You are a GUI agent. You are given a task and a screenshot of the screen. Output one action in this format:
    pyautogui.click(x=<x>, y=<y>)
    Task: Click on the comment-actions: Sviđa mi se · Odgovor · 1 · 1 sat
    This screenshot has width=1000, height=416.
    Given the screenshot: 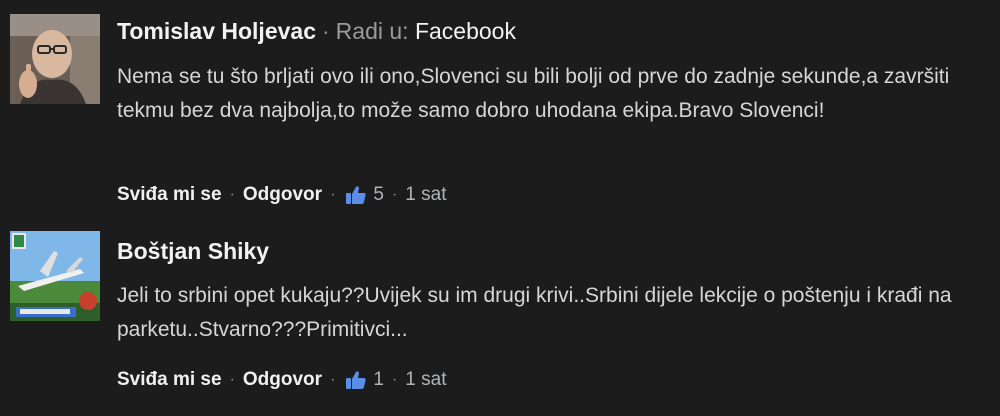 What is the action you would take?
    pyautogui.click(x=282, y=380)
    